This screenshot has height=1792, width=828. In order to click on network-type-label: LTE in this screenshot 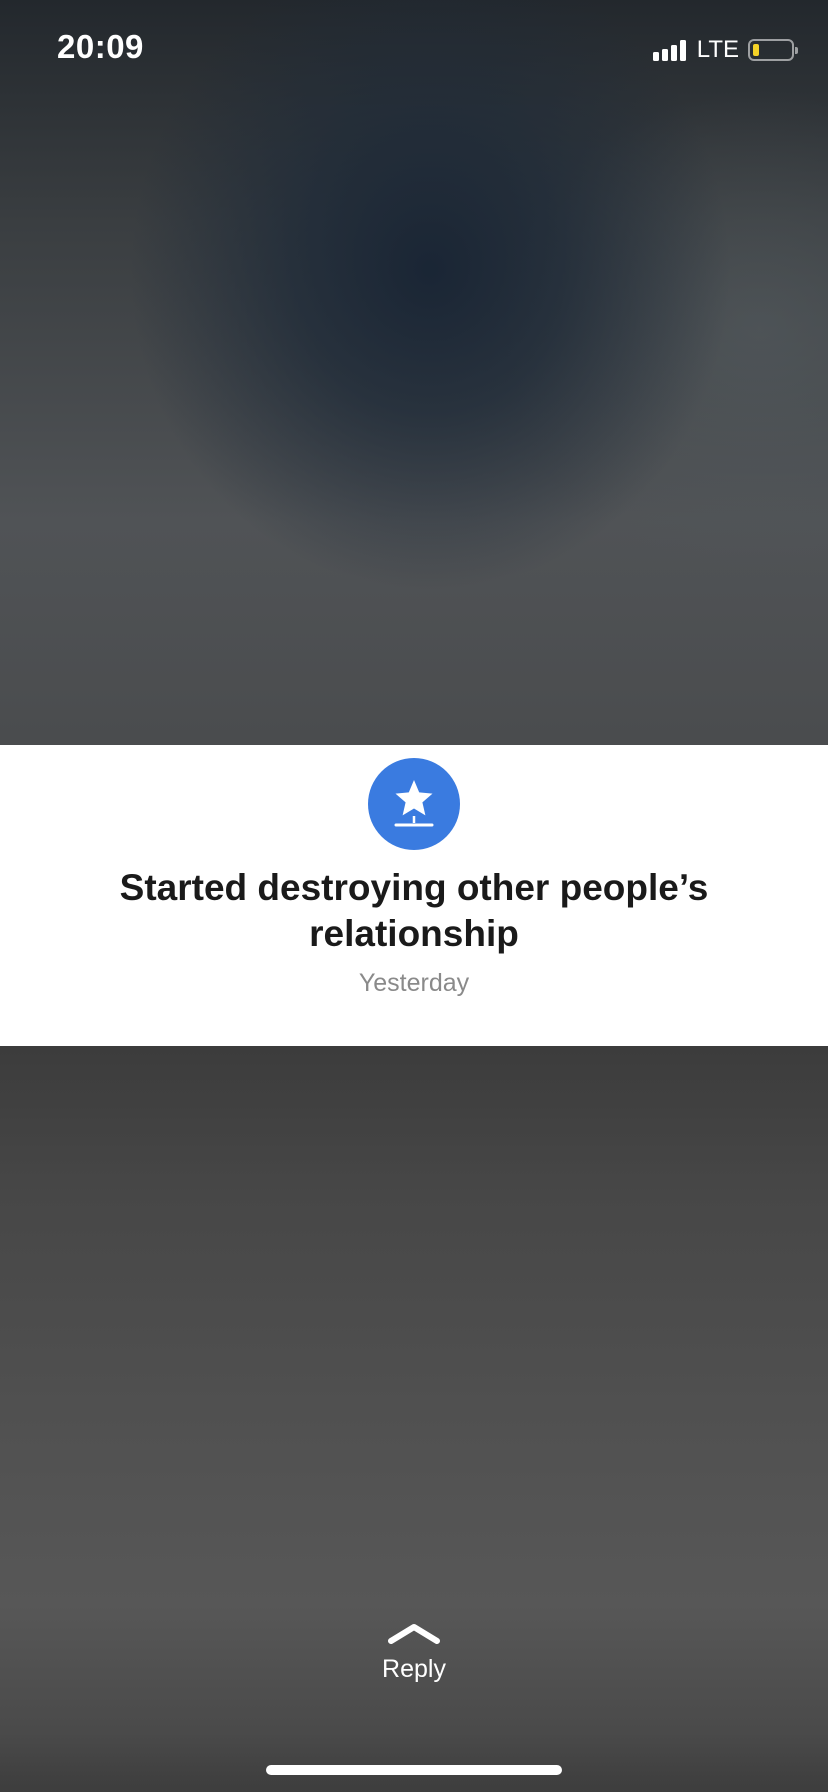, I will do `click(717, 49)`.